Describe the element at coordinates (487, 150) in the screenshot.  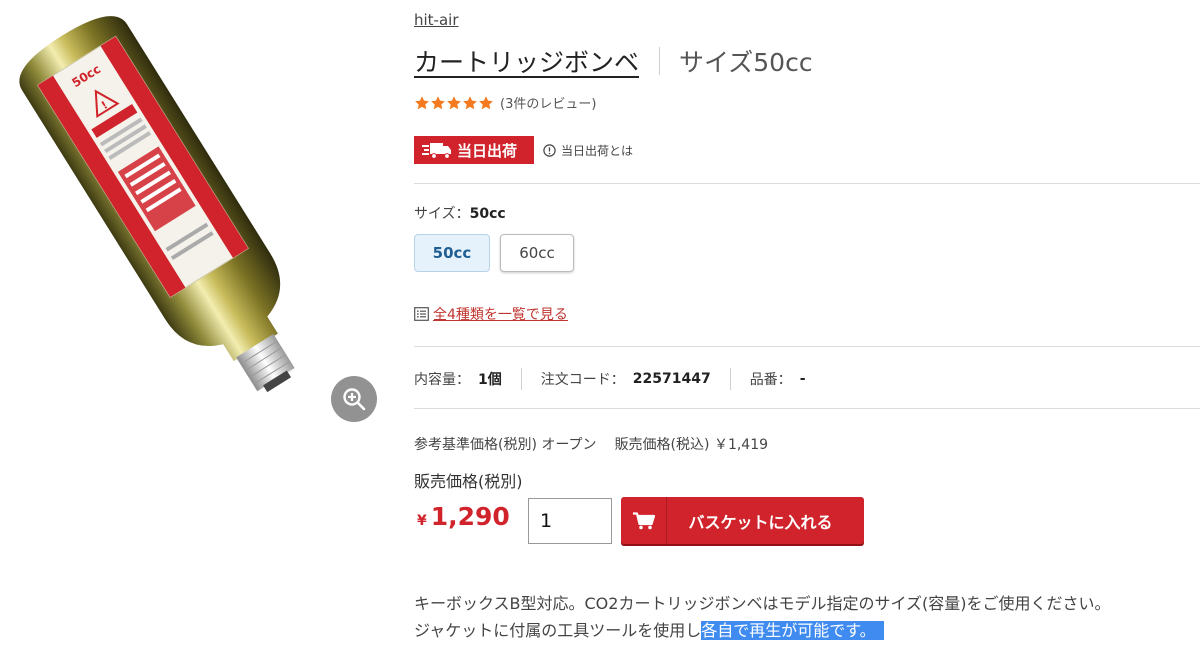
I see `shipping-badge-label: 当日出荷` at that location.